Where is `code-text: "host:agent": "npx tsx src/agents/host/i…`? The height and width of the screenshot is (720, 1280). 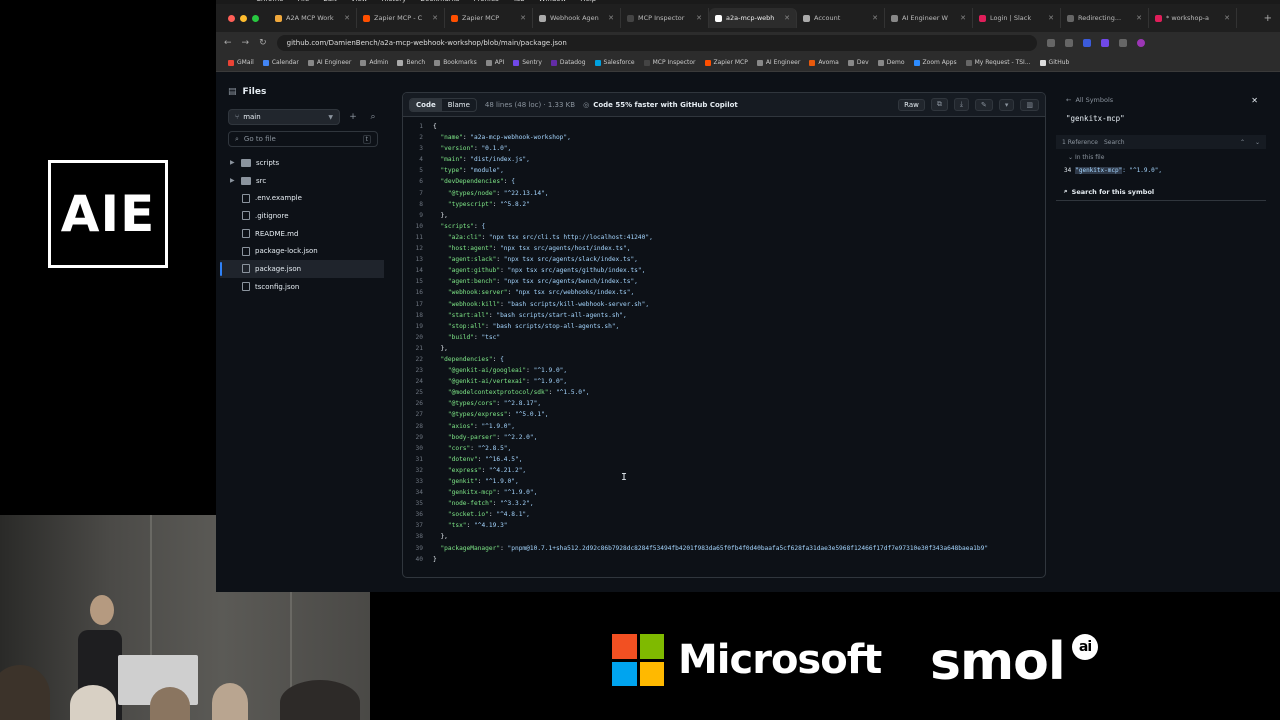
code-text: "host:agent": "npx tsx src/agents/host/i… is located at coordinates (532, 248).